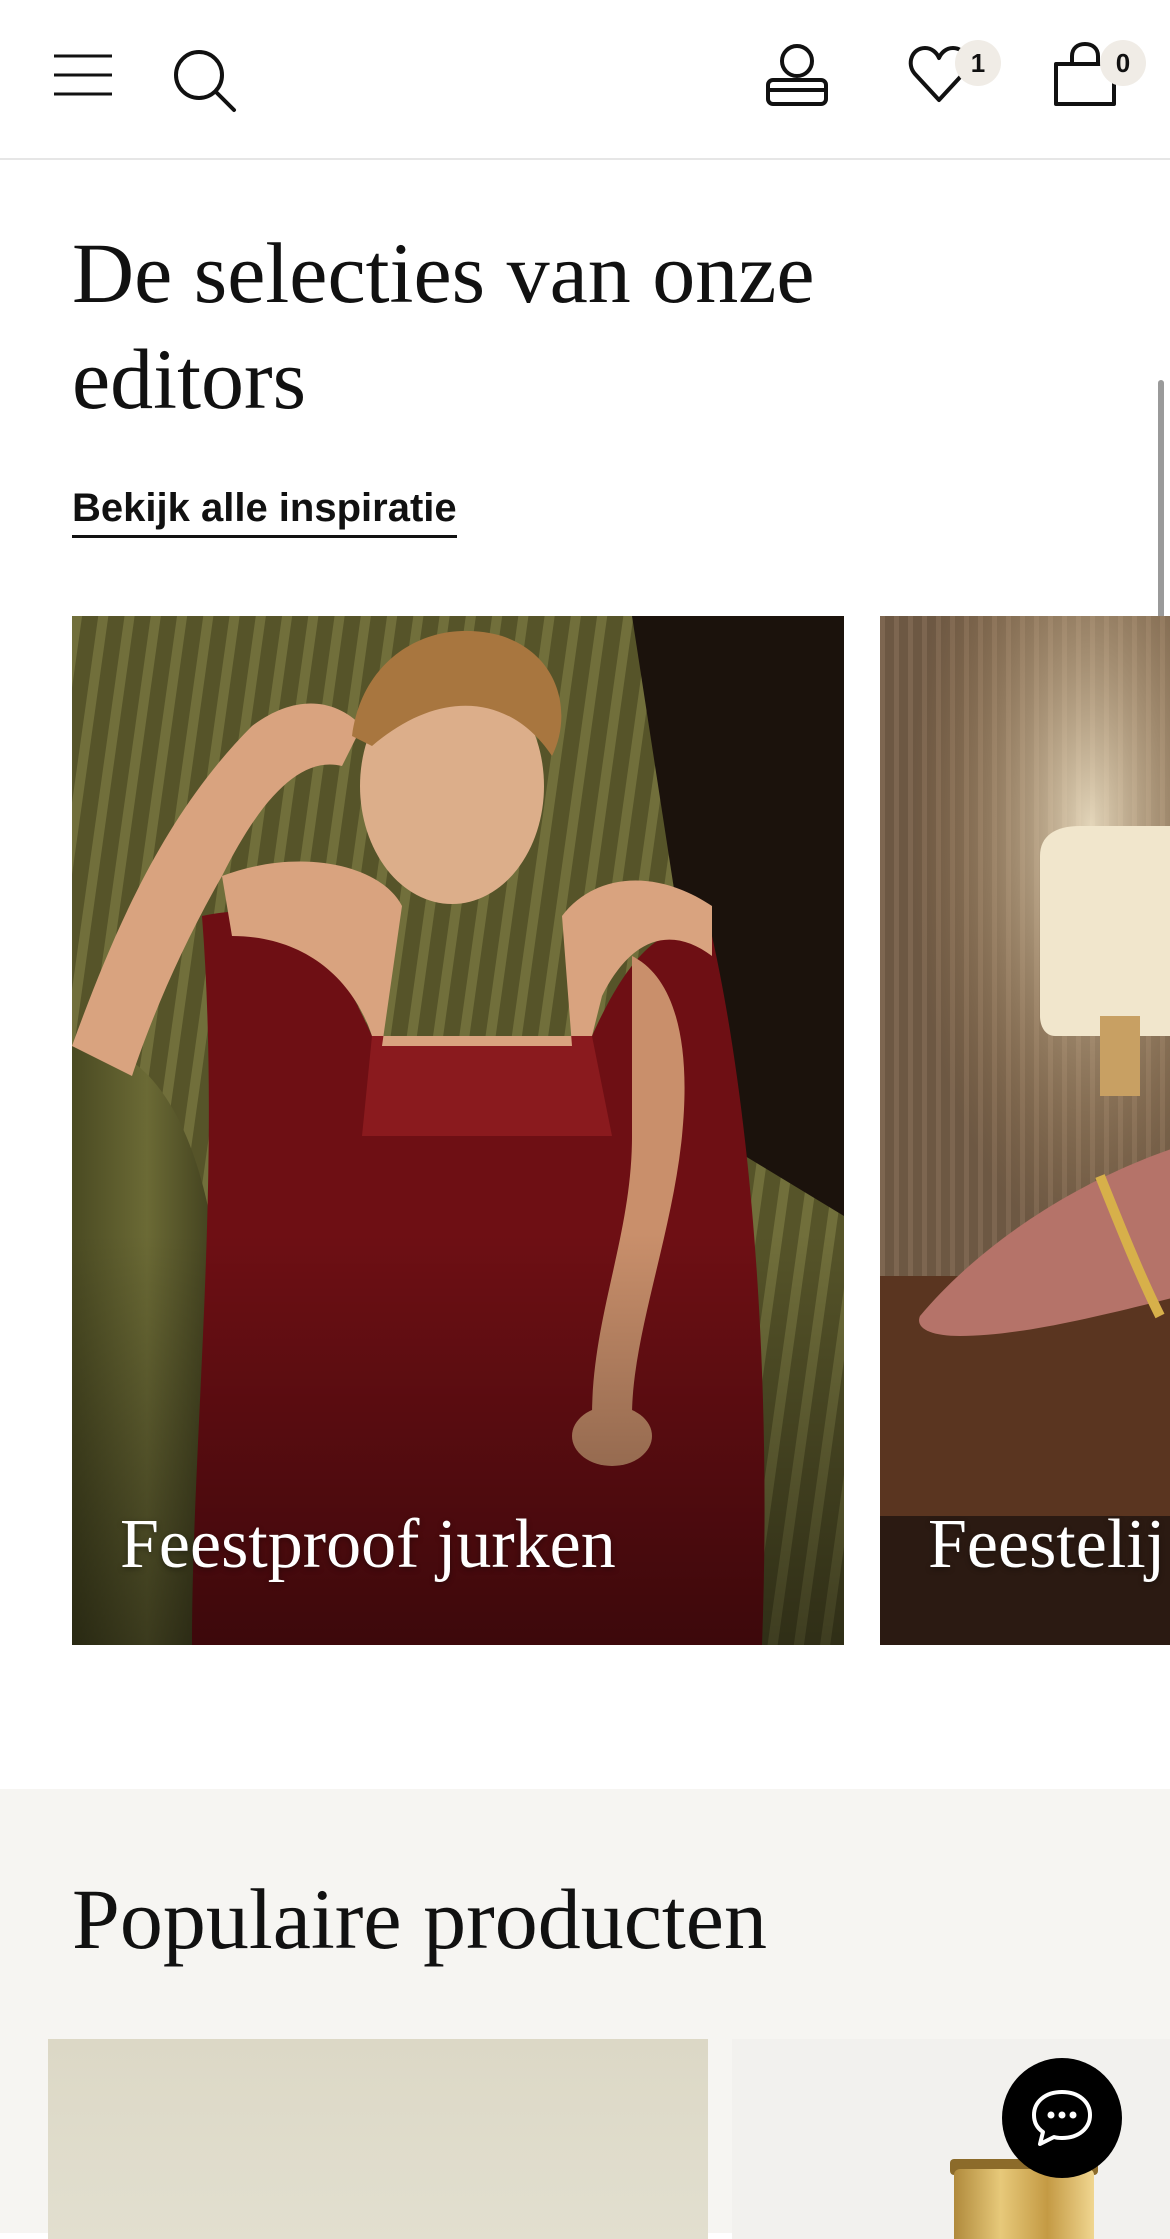  What do you see at coordinates (1047, 1544) in the screenshot?
I see `card-caption: Feestelij` at bounding box center [1047, 1544].